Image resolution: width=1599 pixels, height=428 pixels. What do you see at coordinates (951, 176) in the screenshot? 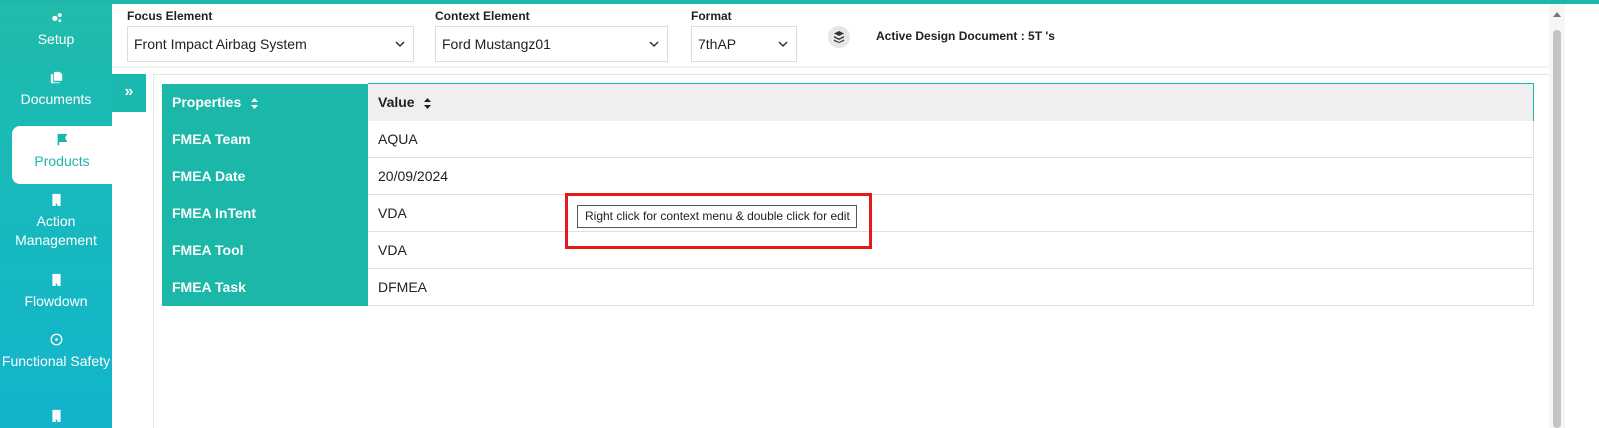
I see `value-cell: 20/09/2024` at bounding box center [951, 176].